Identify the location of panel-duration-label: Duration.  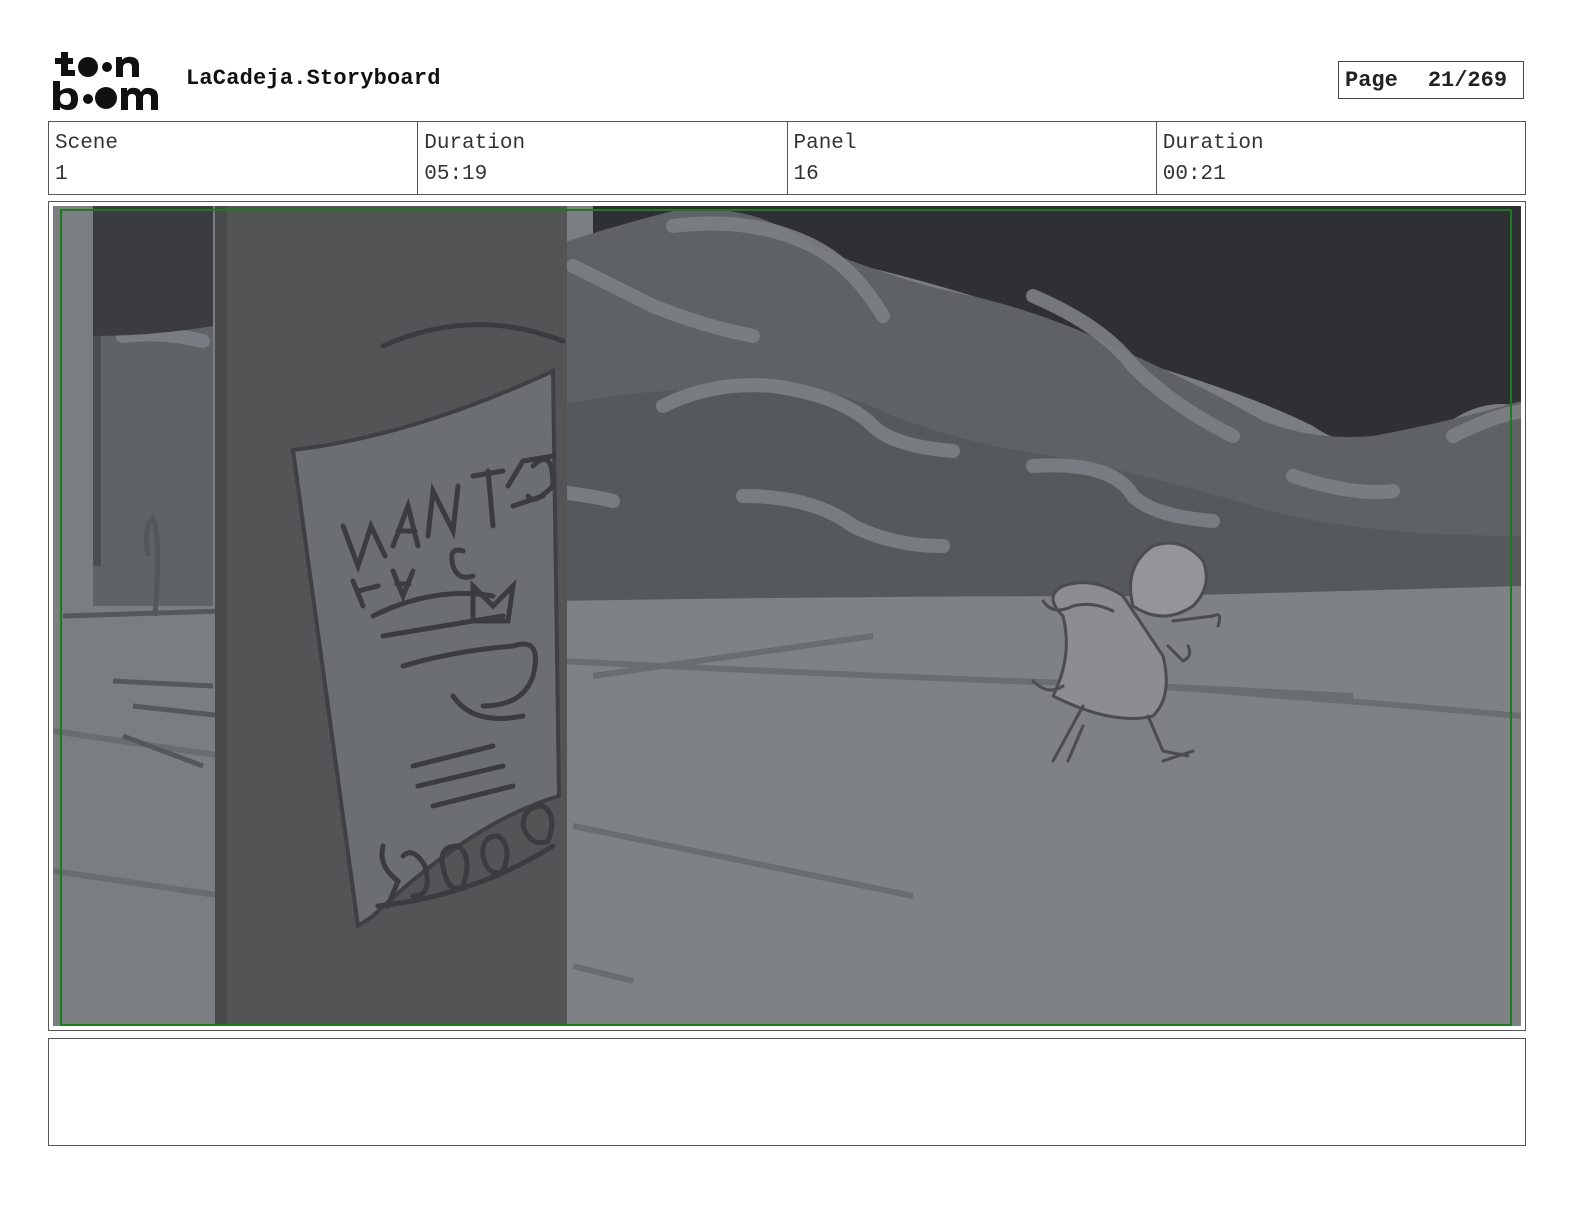
(1213, 143).